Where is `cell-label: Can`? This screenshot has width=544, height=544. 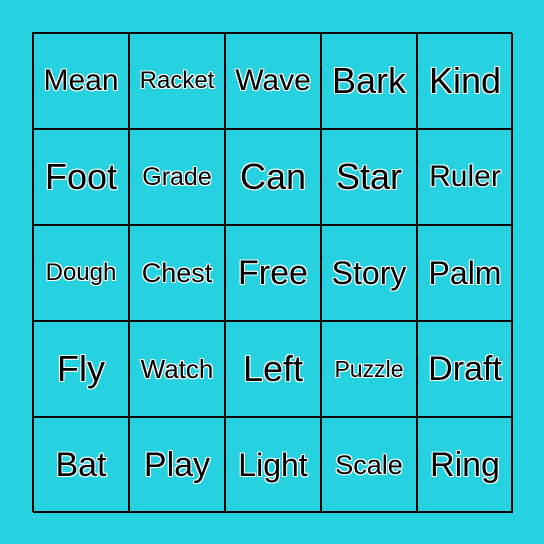 cell-label: Can is located at coordinates (273, 176).